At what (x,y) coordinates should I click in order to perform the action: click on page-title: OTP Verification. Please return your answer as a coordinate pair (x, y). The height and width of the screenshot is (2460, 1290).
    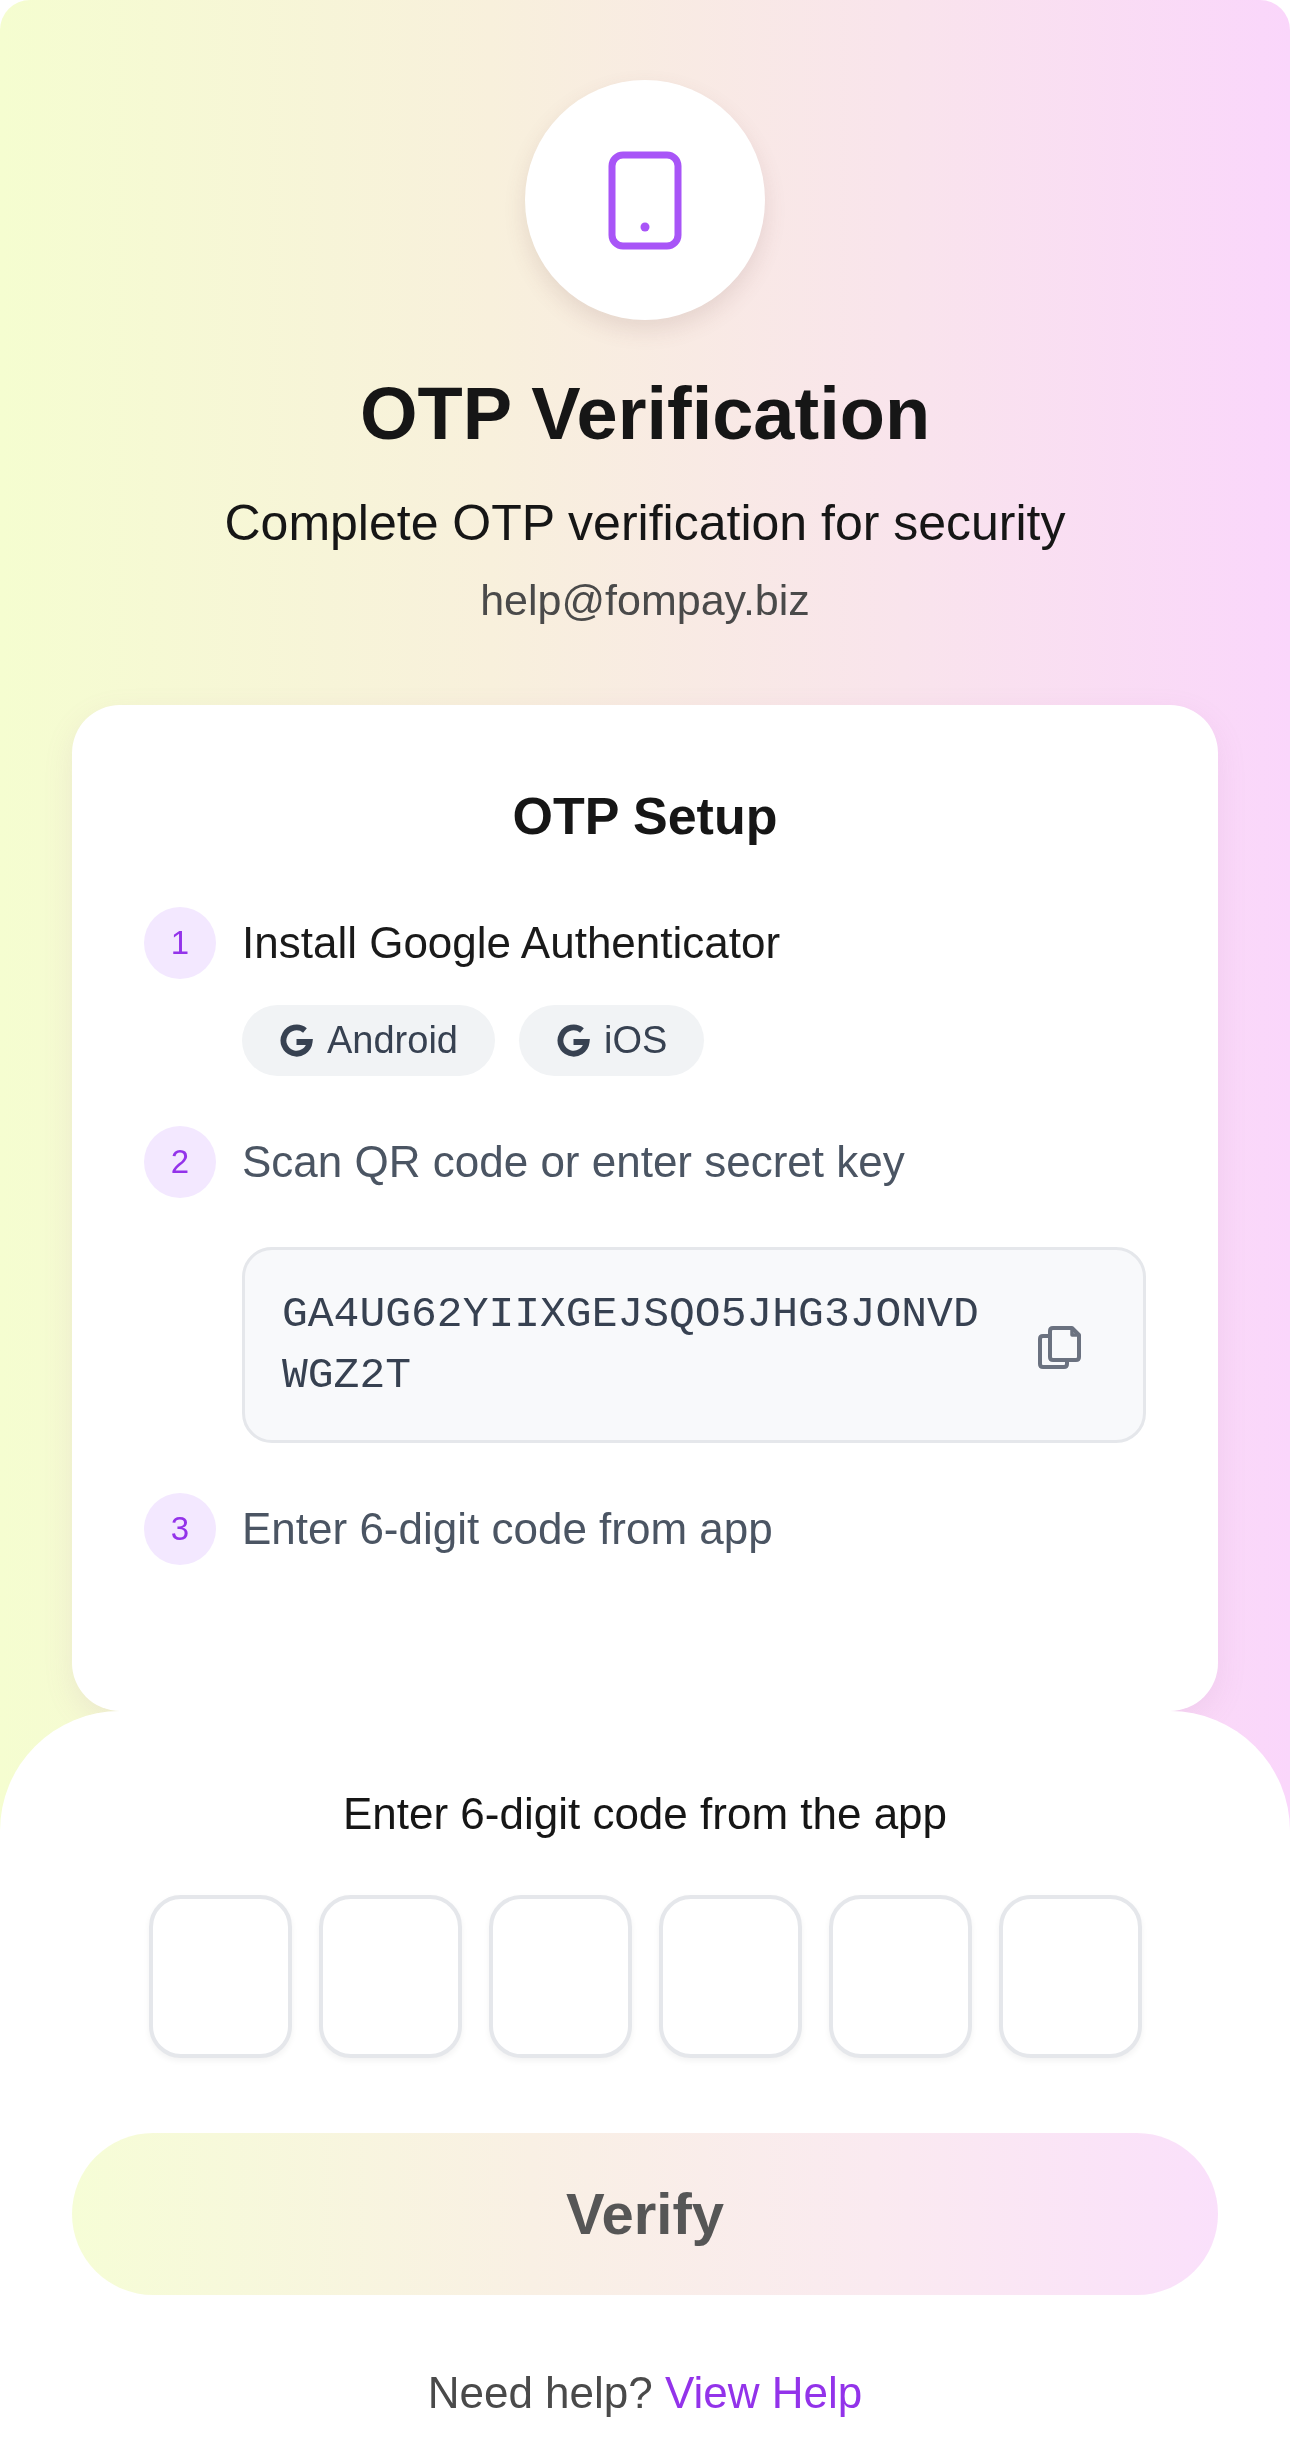
    Looking at the image, I should click on (645, 414).